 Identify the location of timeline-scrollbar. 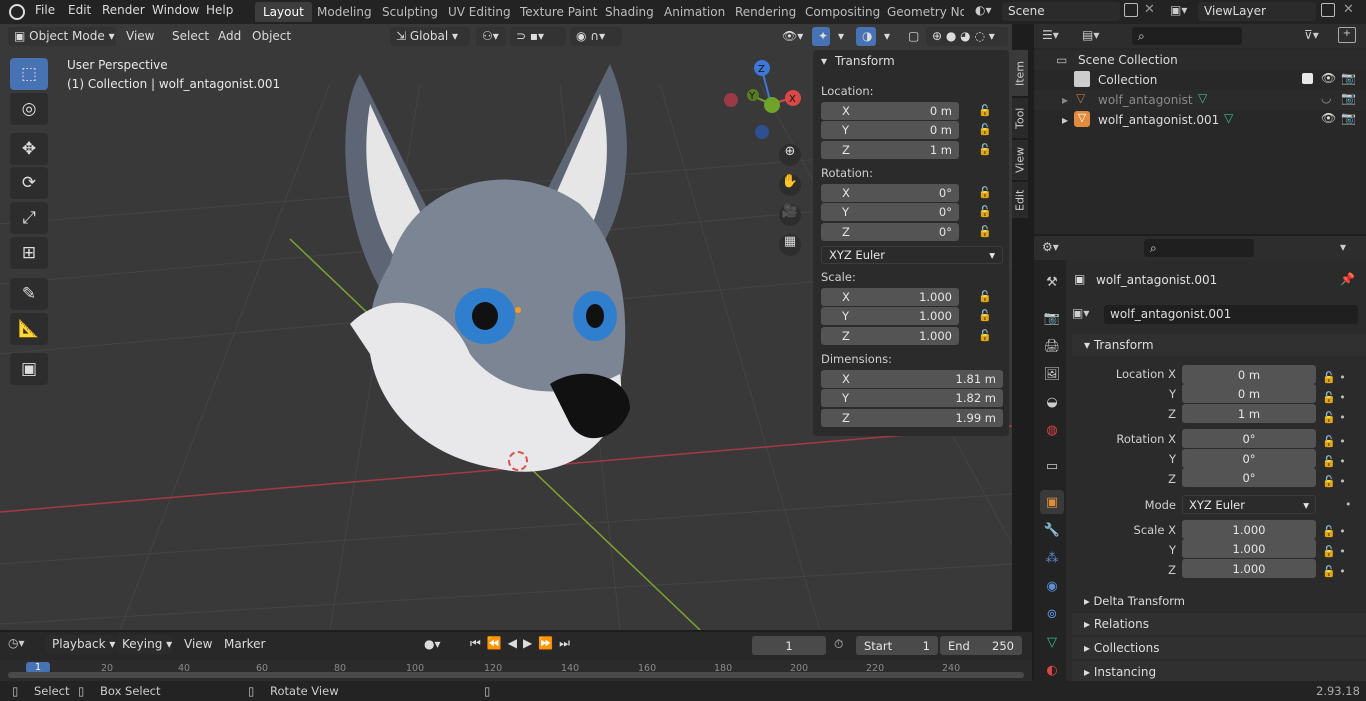
(516, 675).